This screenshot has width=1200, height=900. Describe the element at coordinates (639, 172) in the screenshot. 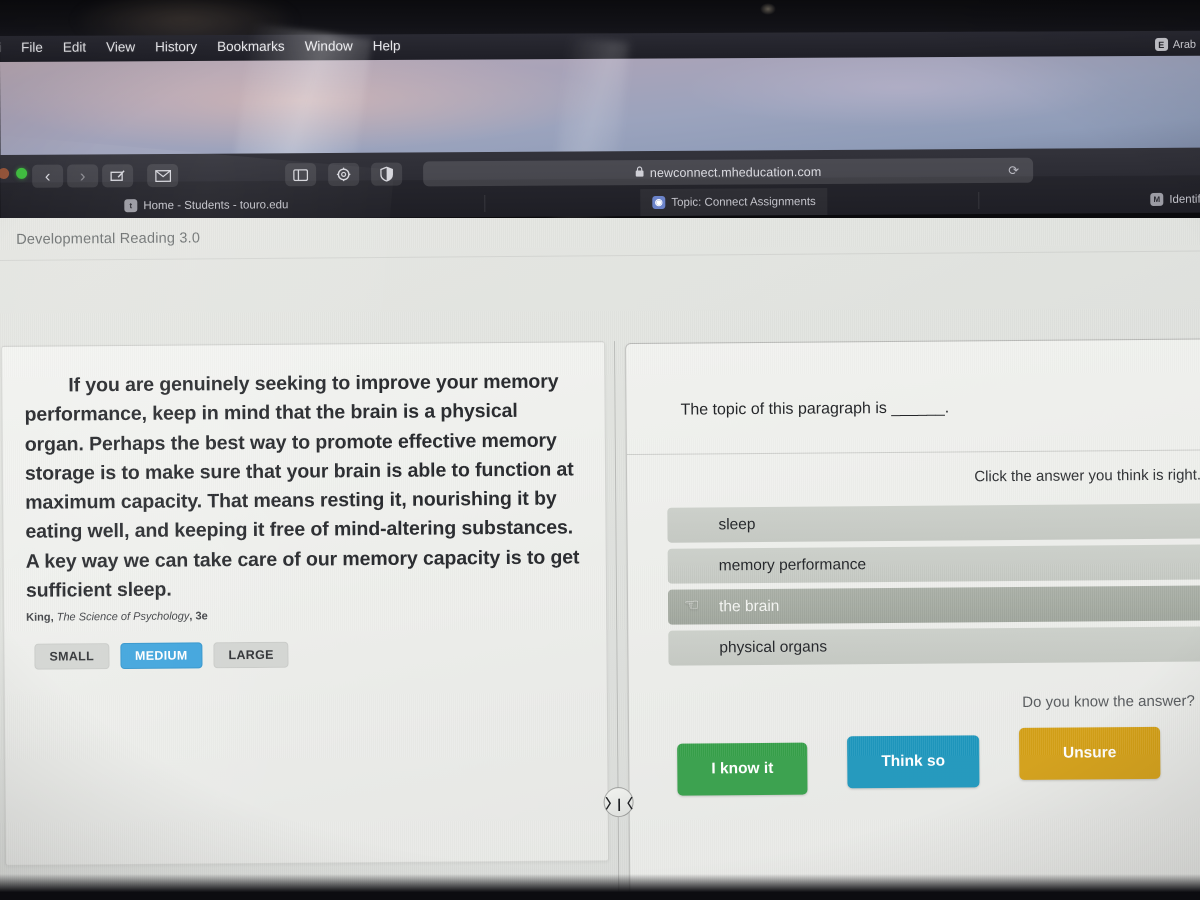

I see `lock-icon` at that location.